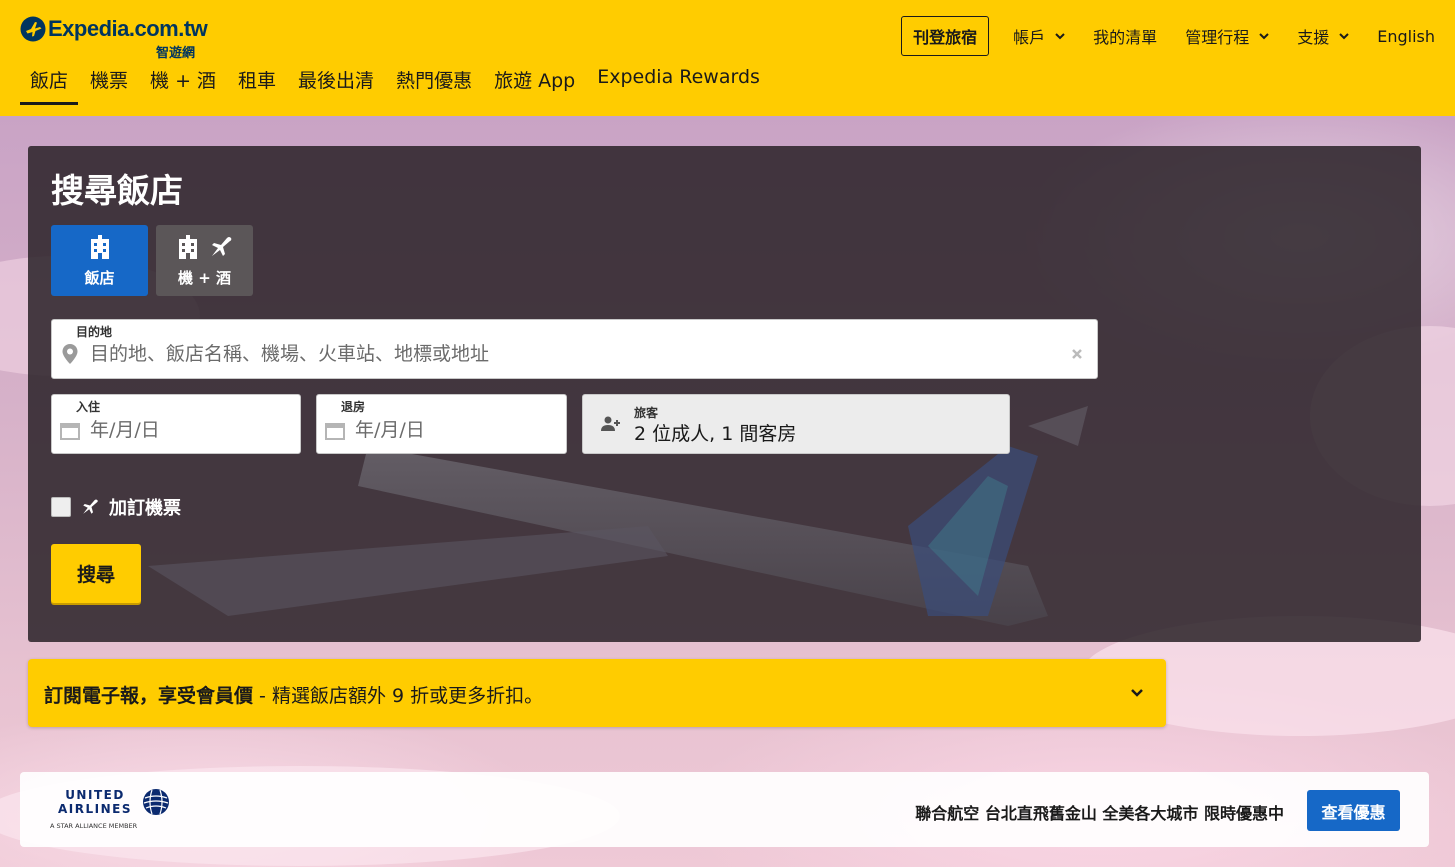 This screenshot has width=1455, height=867. I want to click on destination-field: 目的地, so click(574, 349).